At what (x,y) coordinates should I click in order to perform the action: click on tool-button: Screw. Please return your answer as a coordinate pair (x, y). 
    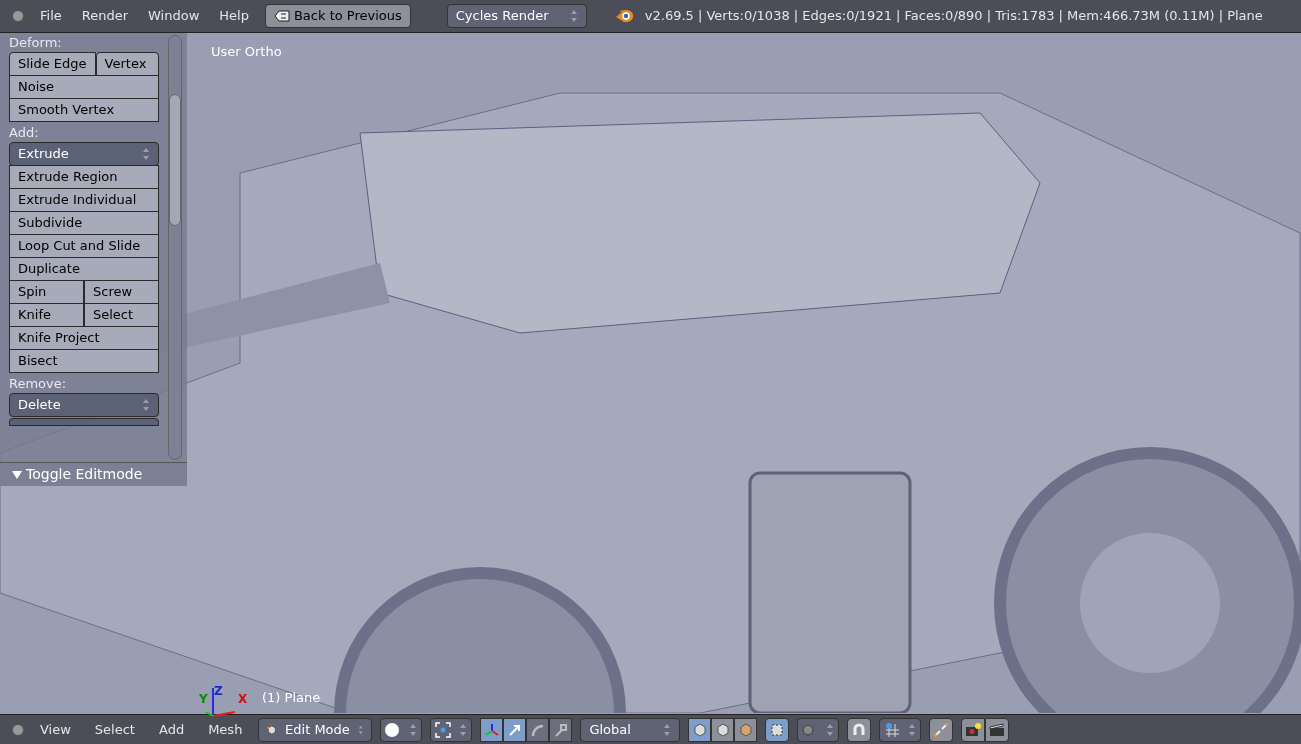
    Looking at the image, I should click on (121, 292).